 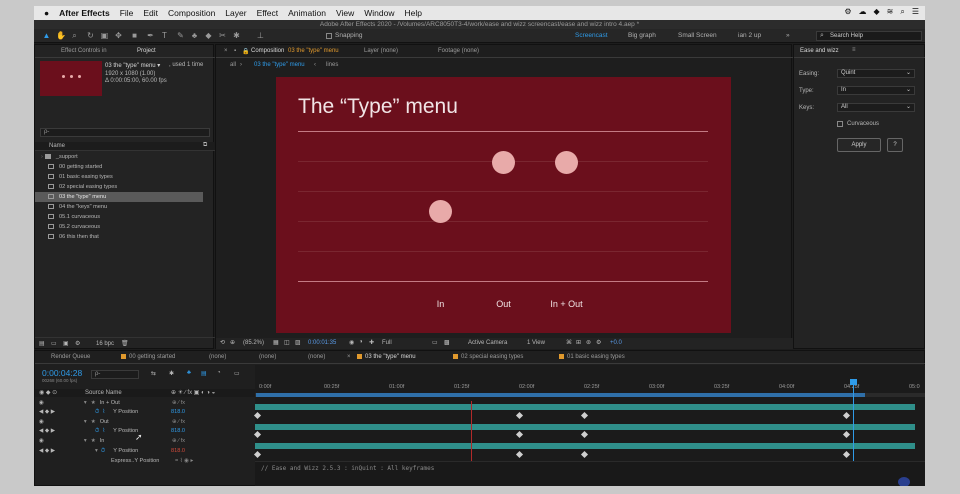 I want to click on tab-none-3: (none), so click(x=316, y=357).